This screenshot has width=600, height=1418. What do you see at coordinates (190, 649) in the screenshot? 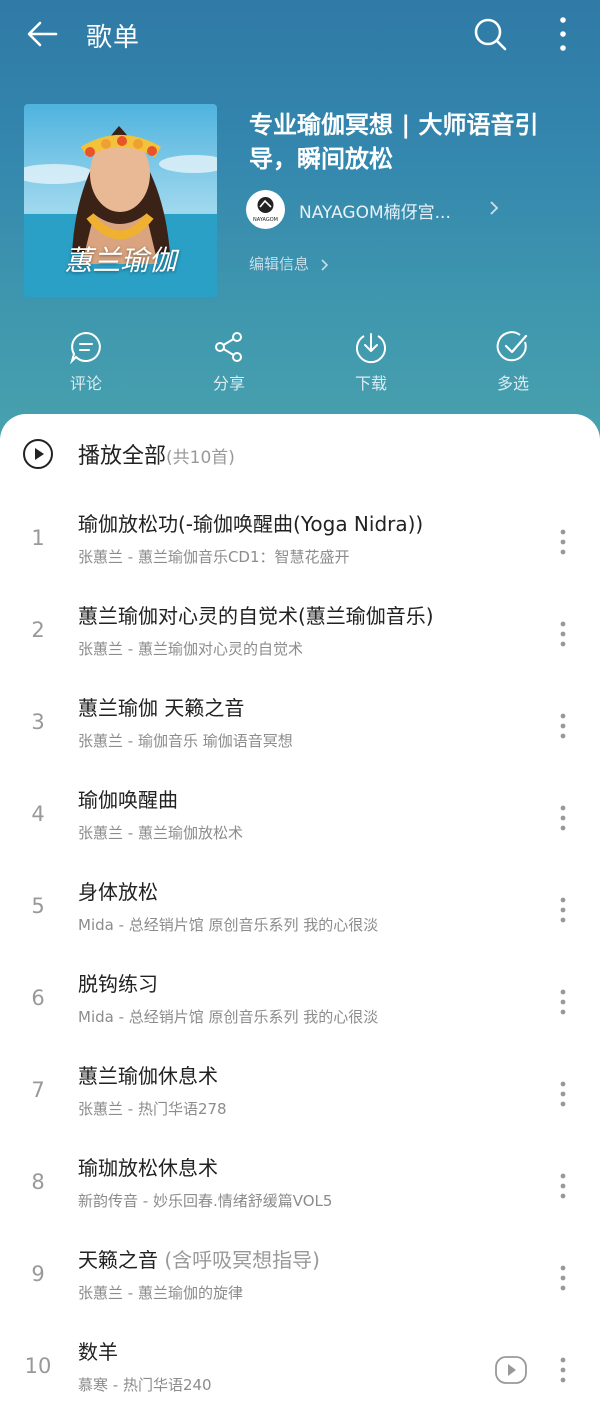
I see `song-artist-album: 张蕙兰 - 蕙兰瑜伽对心灵的自觉术` at bounding box center [190, 649].